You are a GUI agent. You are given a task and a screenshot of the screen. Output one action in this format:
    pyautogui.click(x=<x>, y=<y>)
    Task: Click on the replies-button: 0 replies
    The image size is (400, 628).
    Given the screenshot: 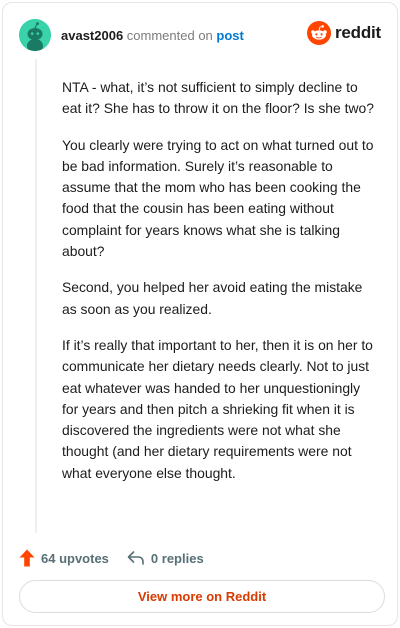 What is the action you would take?
    pyautogui.click(x=165, y=558)
    